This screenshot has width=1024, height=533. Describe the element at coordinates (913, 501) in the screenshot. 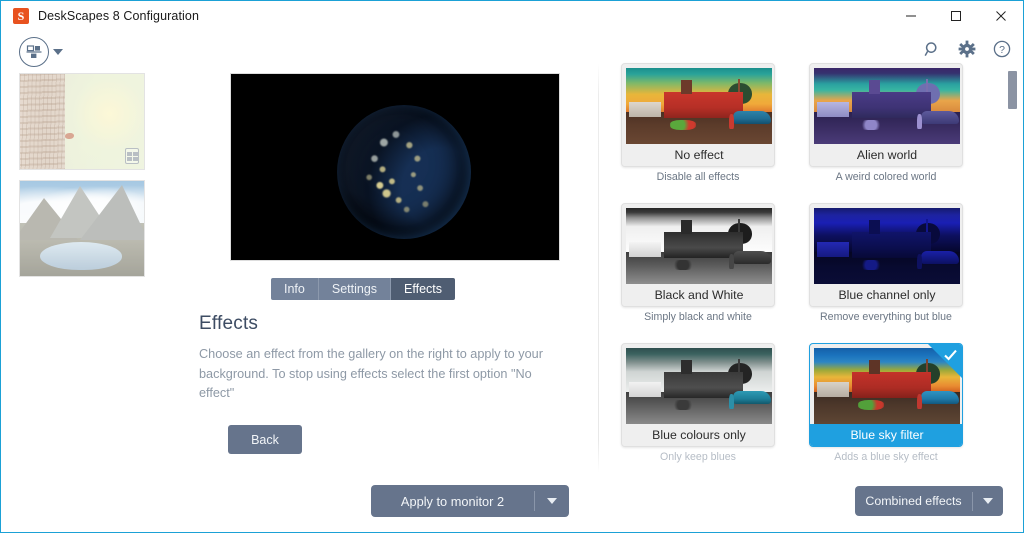

I see `combined-effects-label: Combined effects` at that location.